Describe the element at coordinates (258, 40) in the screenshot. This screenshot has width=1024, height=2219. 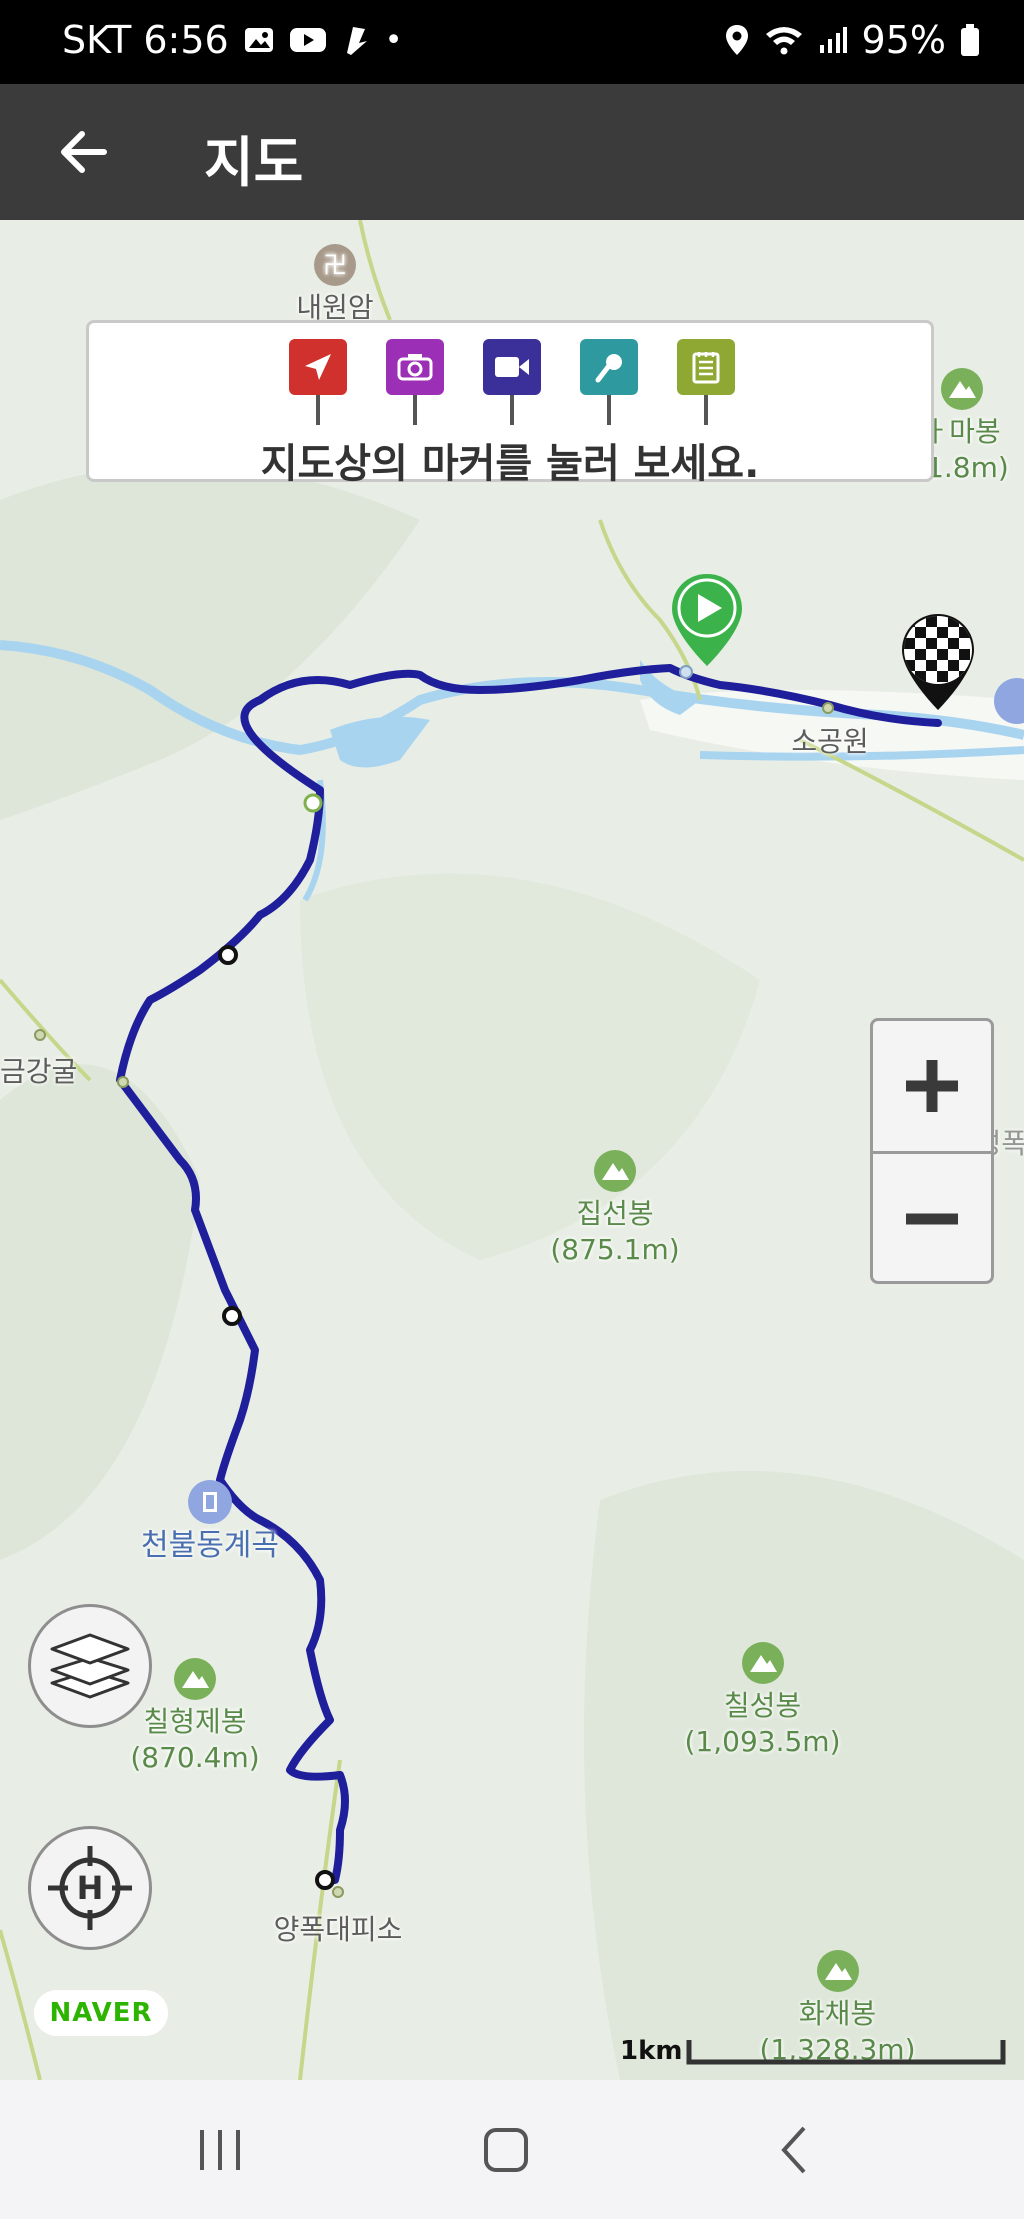
I see `gallery-icon` at that location.